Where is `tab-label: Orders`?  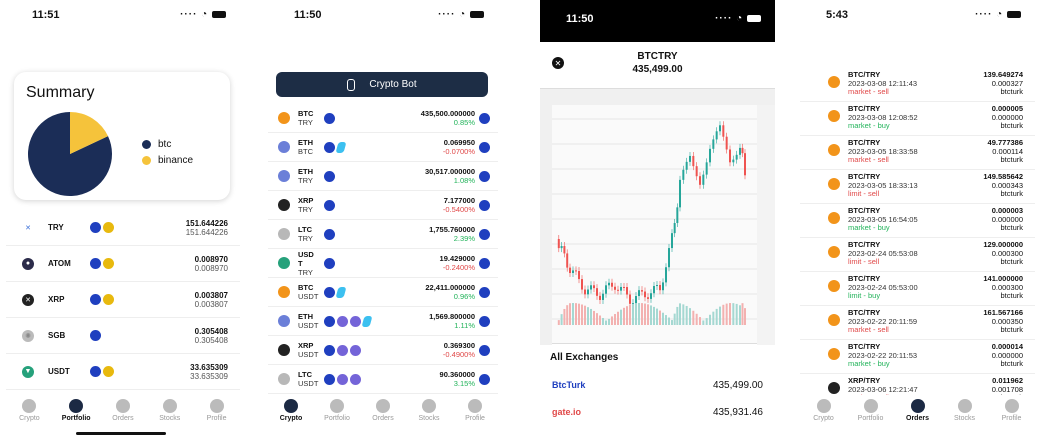 tab-label: Orders is located at coordinates (383, 418).